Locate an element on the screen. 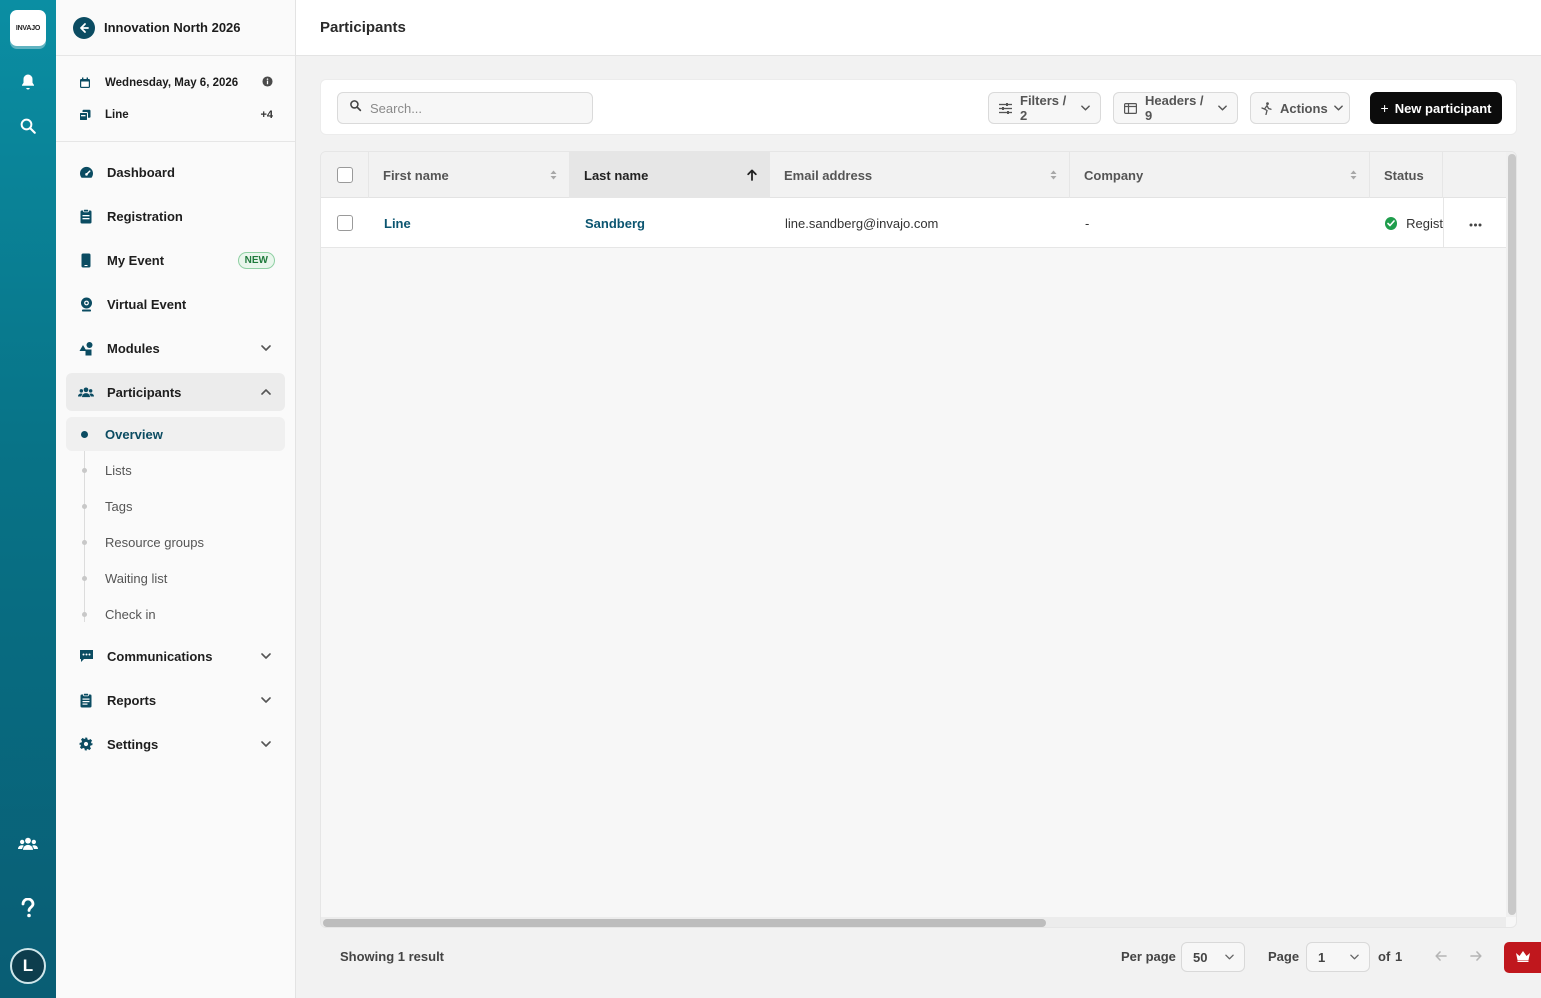  total-pages: 1 is located at coordinates (1399, 956).